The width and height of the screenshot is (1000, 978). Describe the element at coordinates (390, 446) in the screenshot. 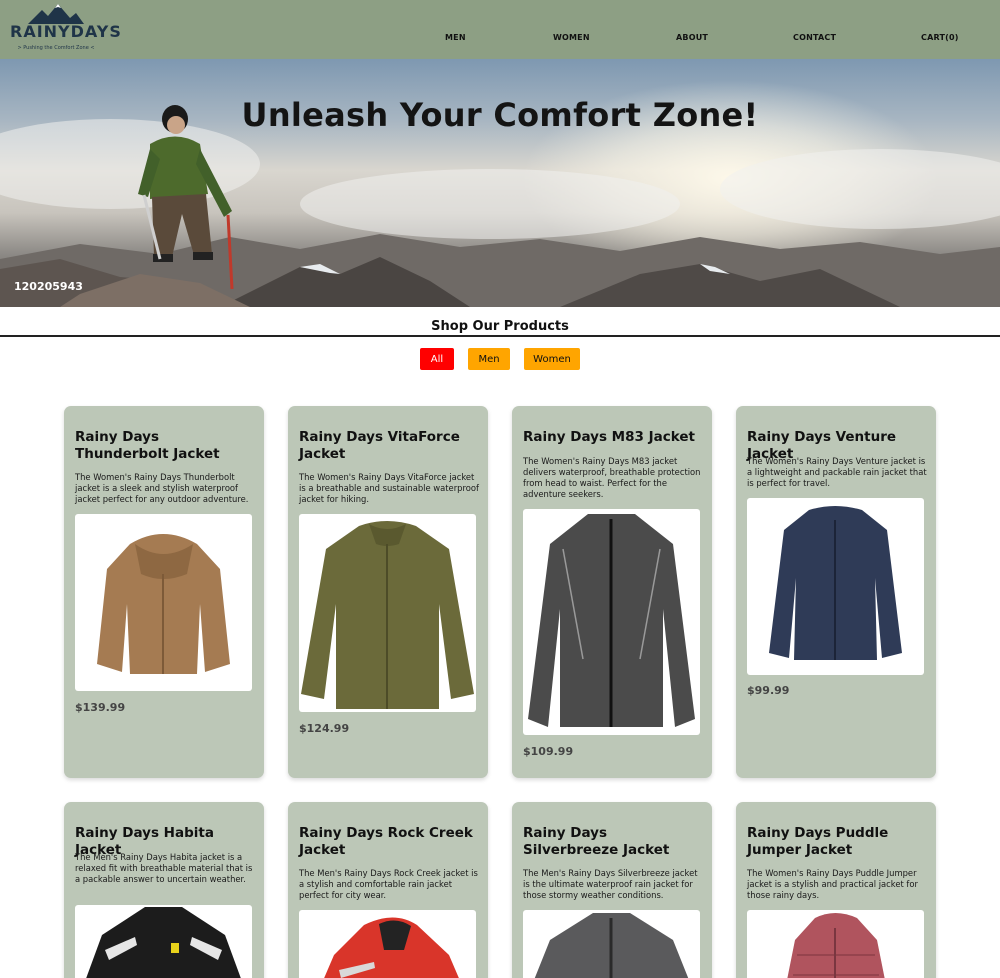

I see `product-title: Rainy Days VitaForce Jacket` at that location.